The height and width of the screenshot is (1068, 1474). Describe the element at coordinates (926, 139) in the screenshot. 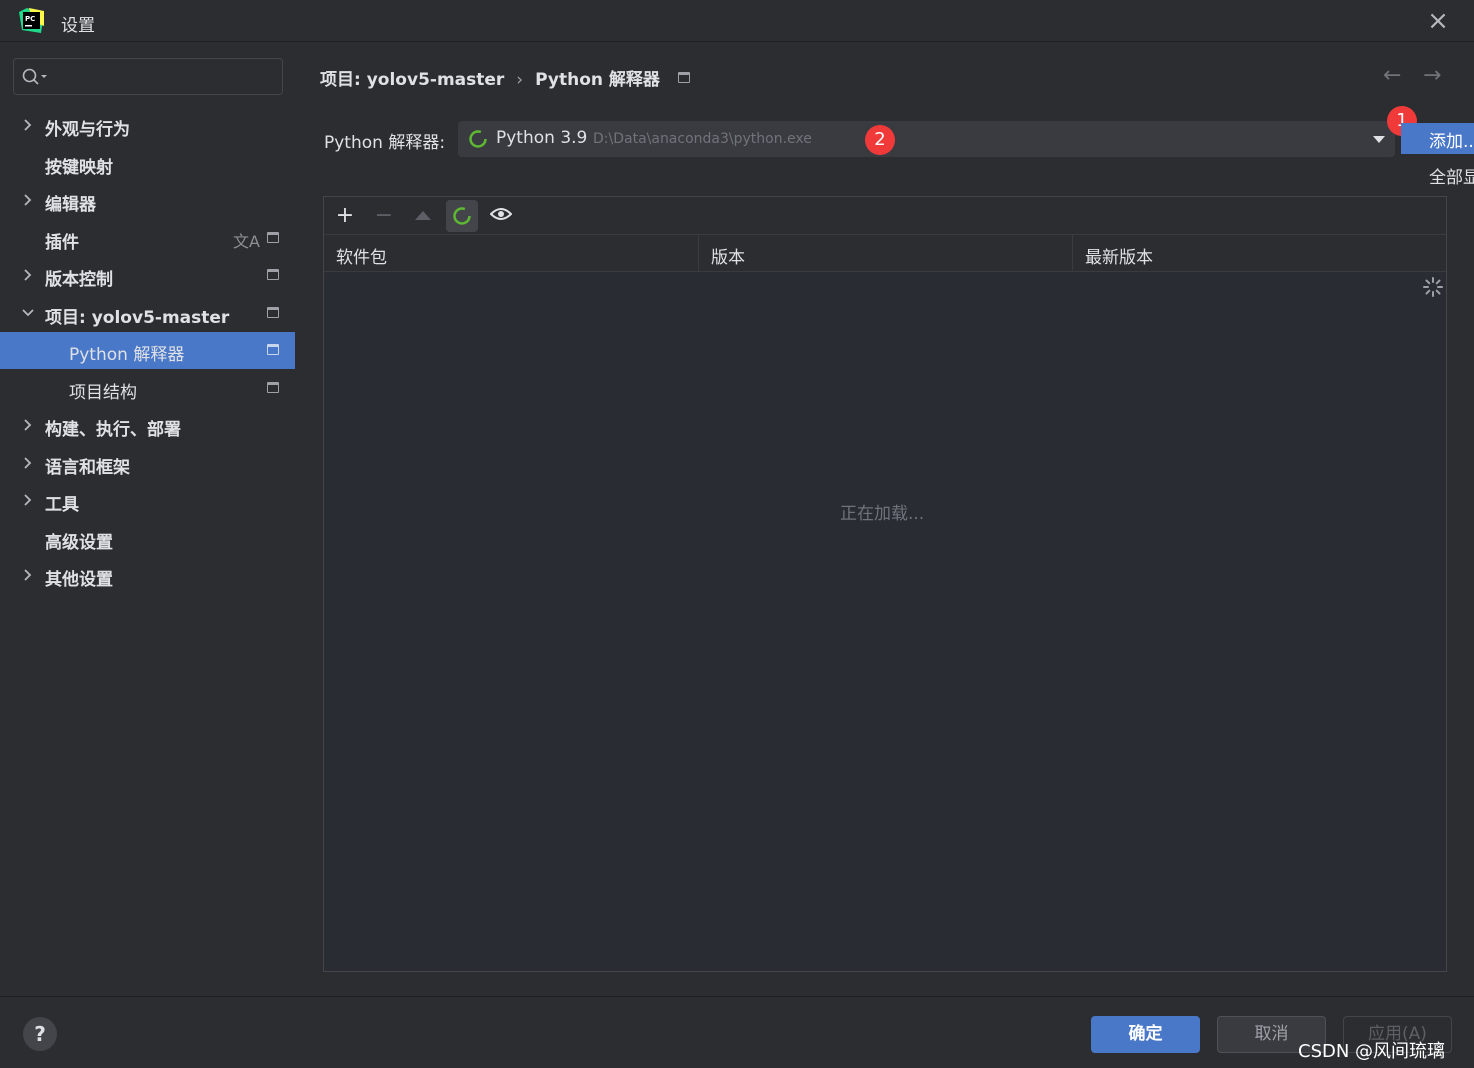

I see `interpreter-dropdown: Python 3.9 D:\Data\anaconda3\python.exe` at that location.